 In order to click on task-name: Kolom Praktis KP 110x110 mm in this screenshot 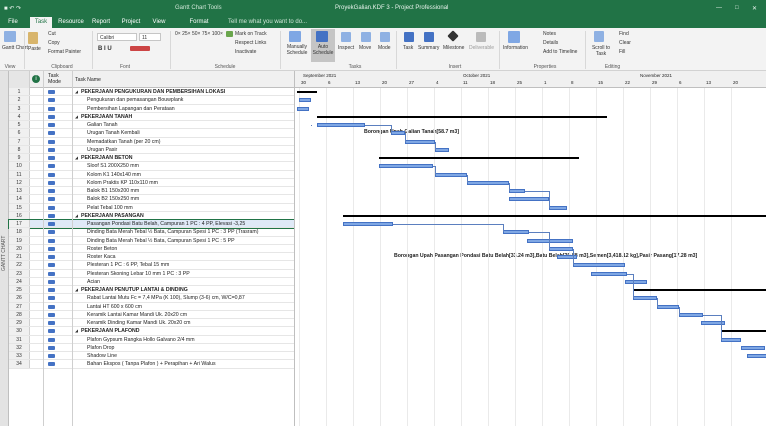, I will do `click(189, 183)`.